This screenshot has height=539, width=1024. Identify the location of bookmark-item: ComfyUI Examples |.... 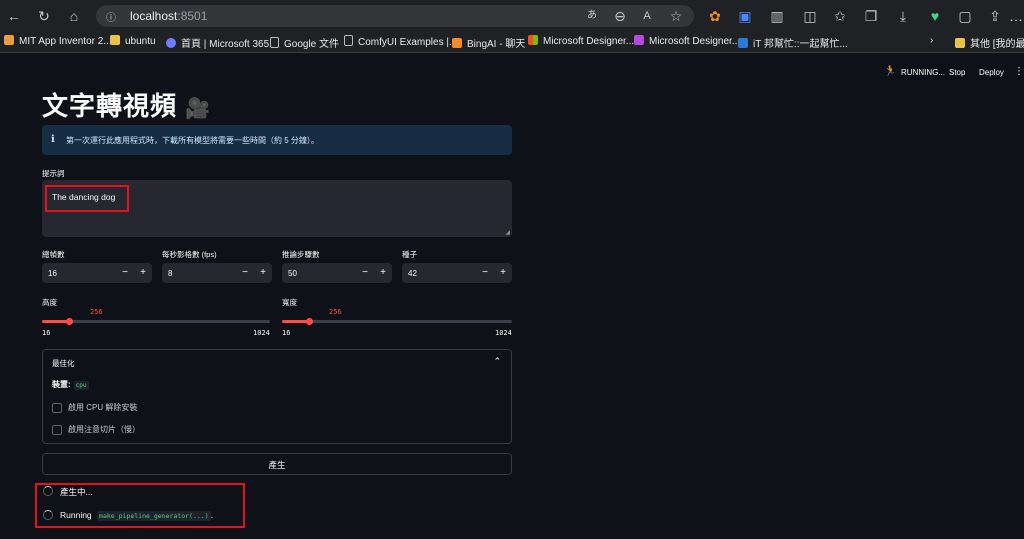
(400, 41).